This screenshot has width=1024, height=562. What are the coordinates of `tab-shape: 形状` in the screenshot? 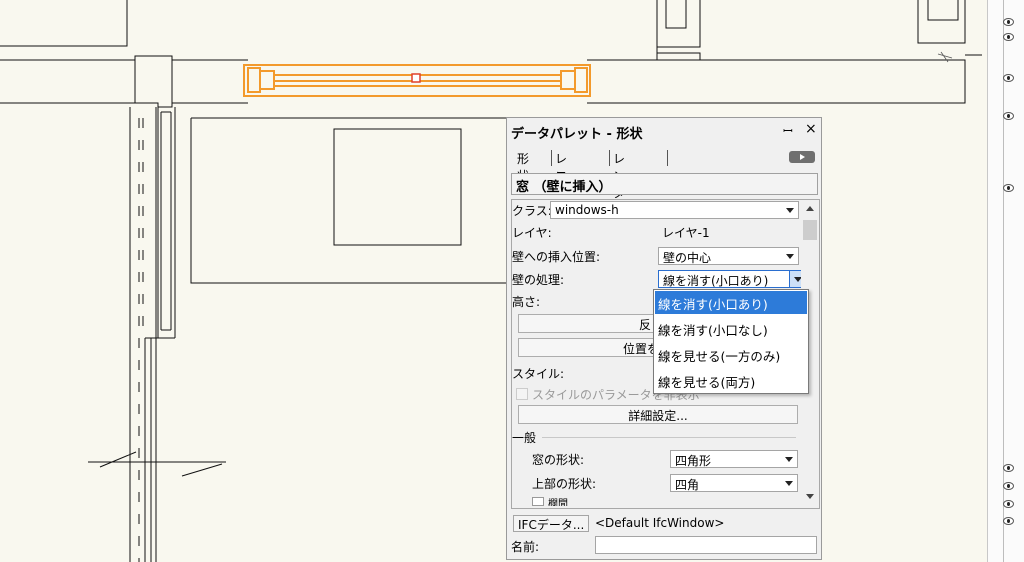 It's located at (523, 165).